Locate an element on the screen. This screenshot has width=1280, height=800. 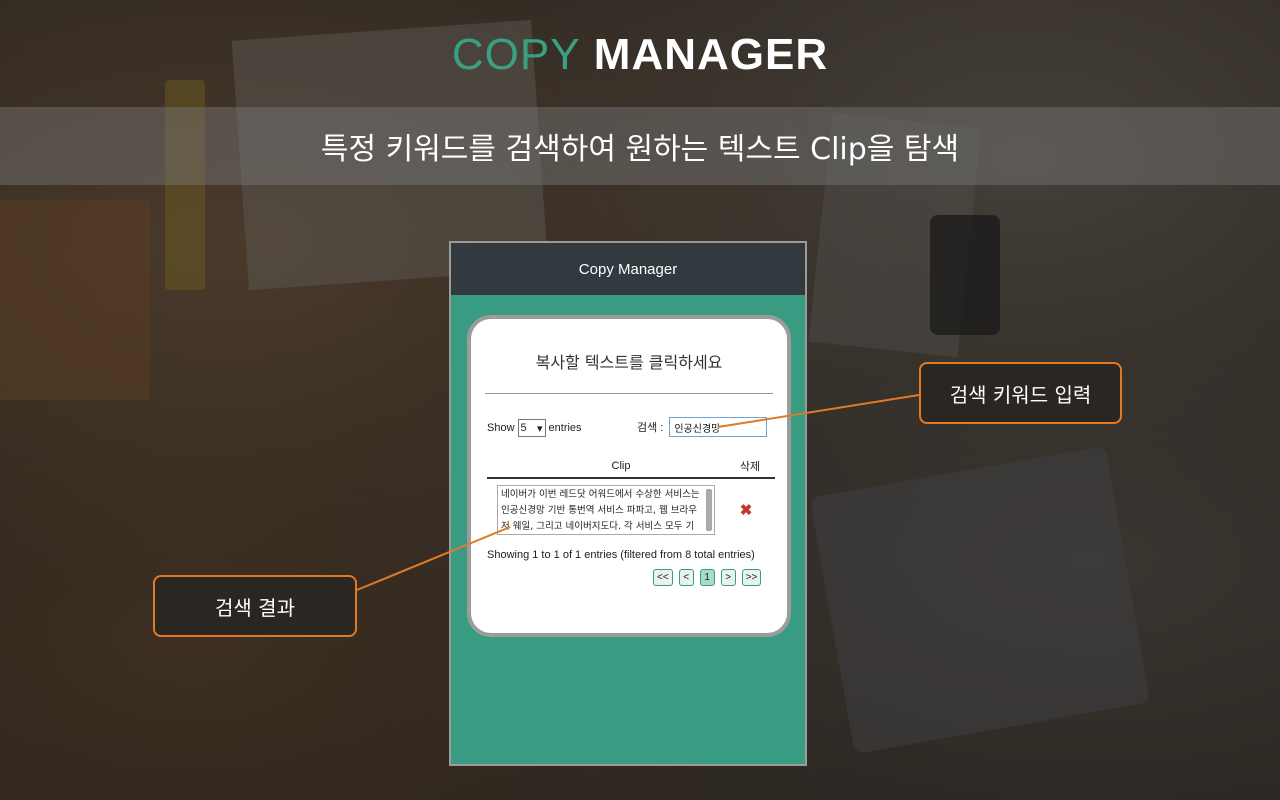
callout-keyword: 검색 키워드 입력 is located at coordinates (1020, 393).